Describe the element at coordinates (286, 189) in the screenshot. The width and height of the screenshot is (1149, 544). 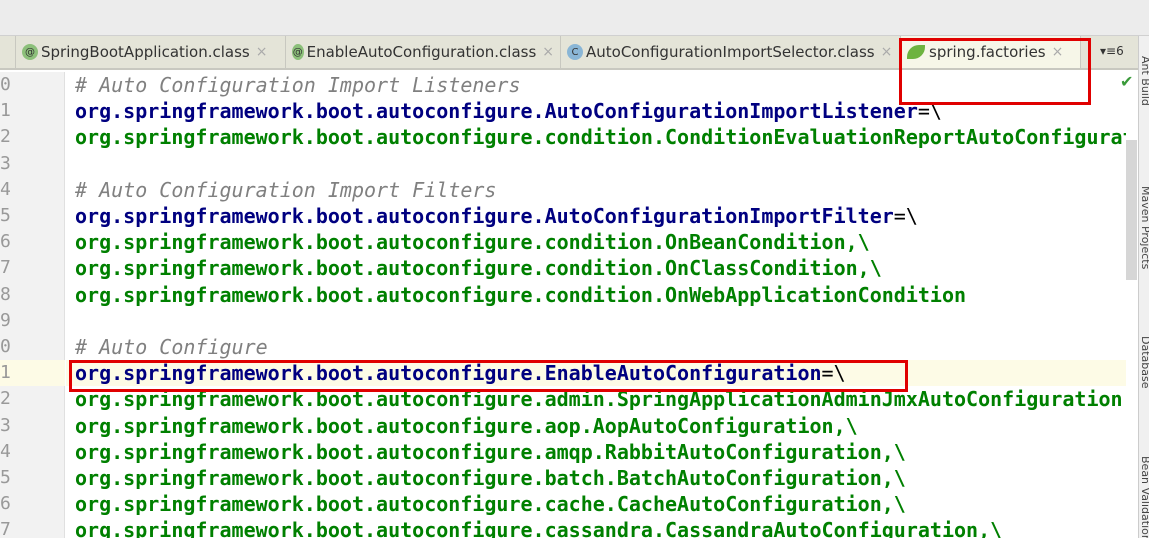
I see `comment-text: # Auto Configuration Import Filters` at that location.